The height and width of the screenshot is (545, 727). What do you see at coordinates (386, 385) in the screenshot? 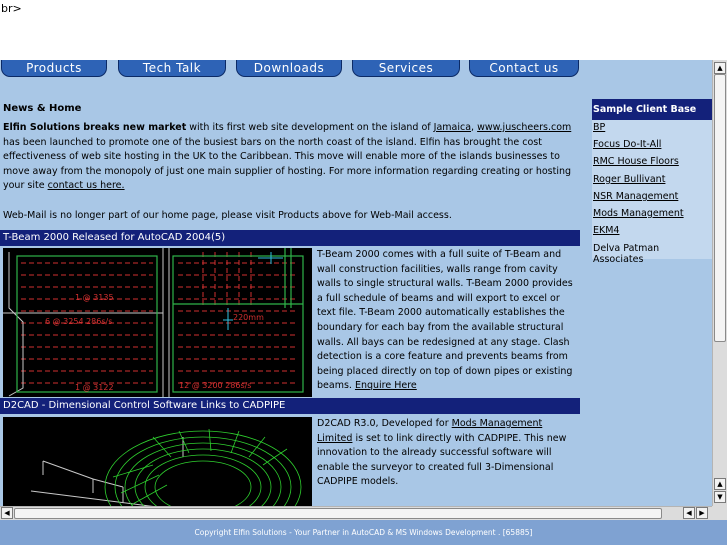
I see `enquire-link: Enquire Here` at bounding box center [386, 385].